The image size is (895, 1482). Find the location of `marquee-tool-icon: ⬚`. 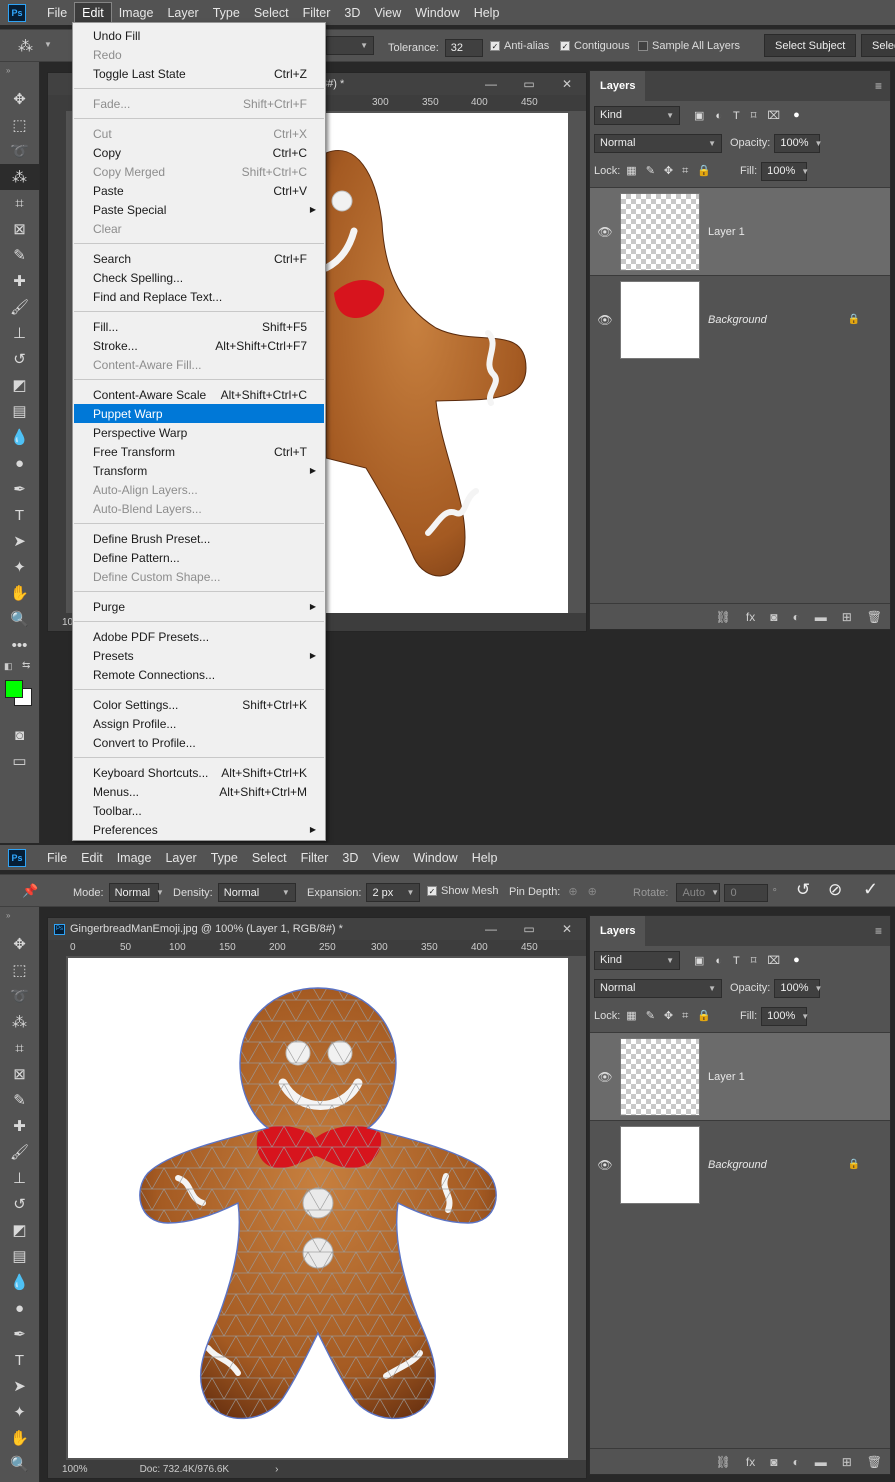

marquee-tool-icon: ⬚ is located at coordinates (19, 970).